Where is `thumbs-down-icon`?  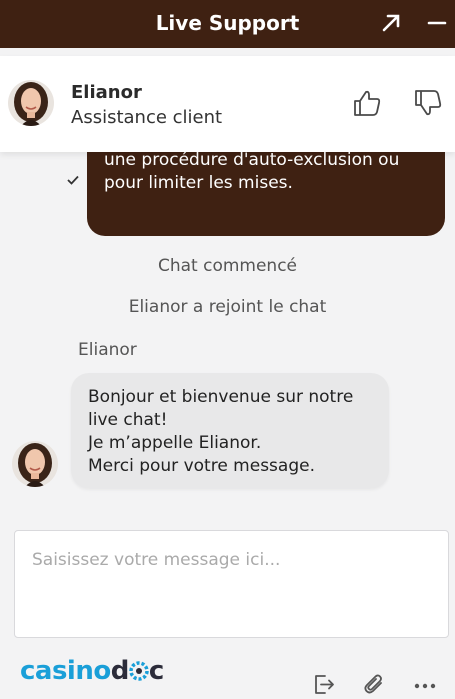
thumbs-down-icon is located at coordinates (428, 103).